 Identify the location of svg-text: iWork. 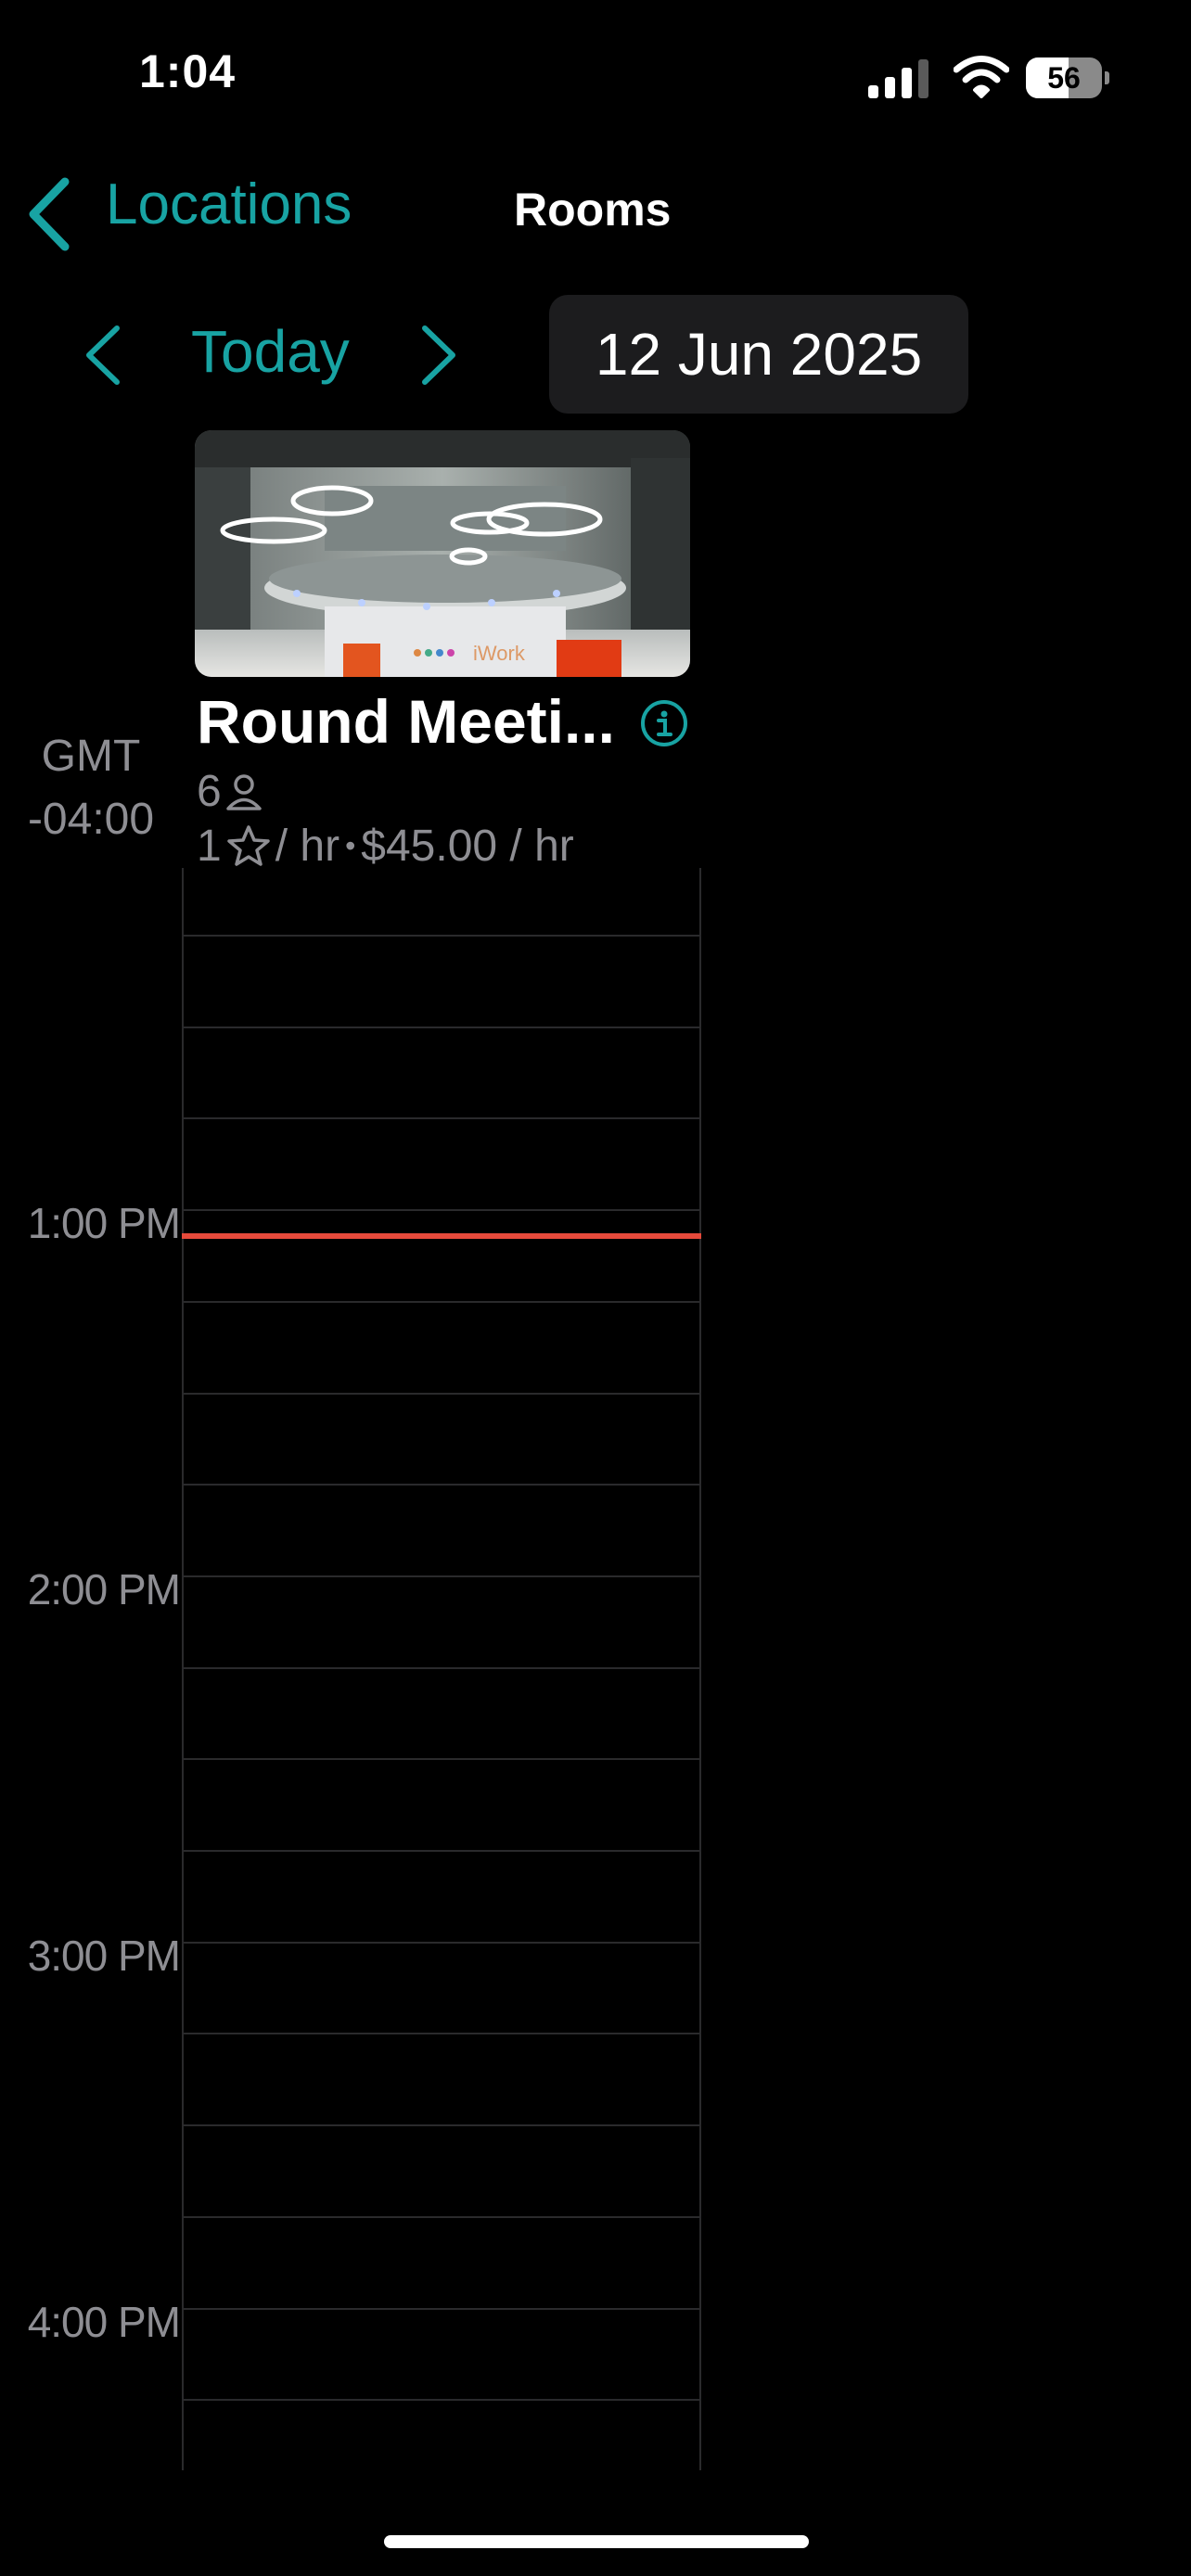
(499, 653).